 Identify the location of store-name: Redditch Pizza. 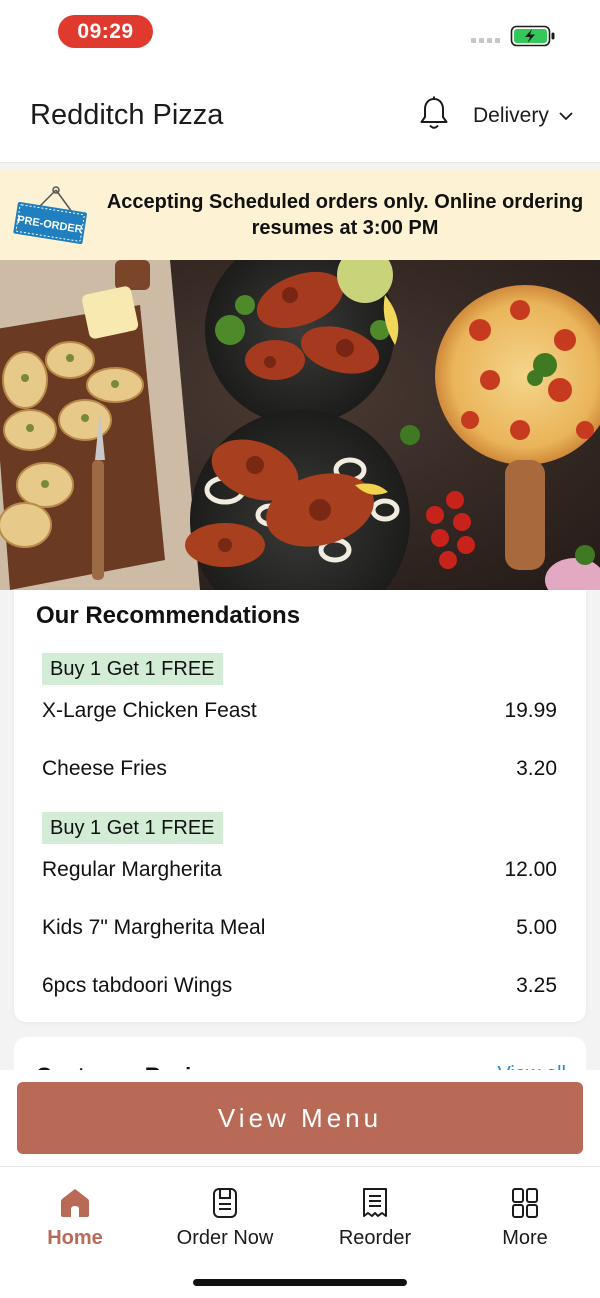
(127, 115).